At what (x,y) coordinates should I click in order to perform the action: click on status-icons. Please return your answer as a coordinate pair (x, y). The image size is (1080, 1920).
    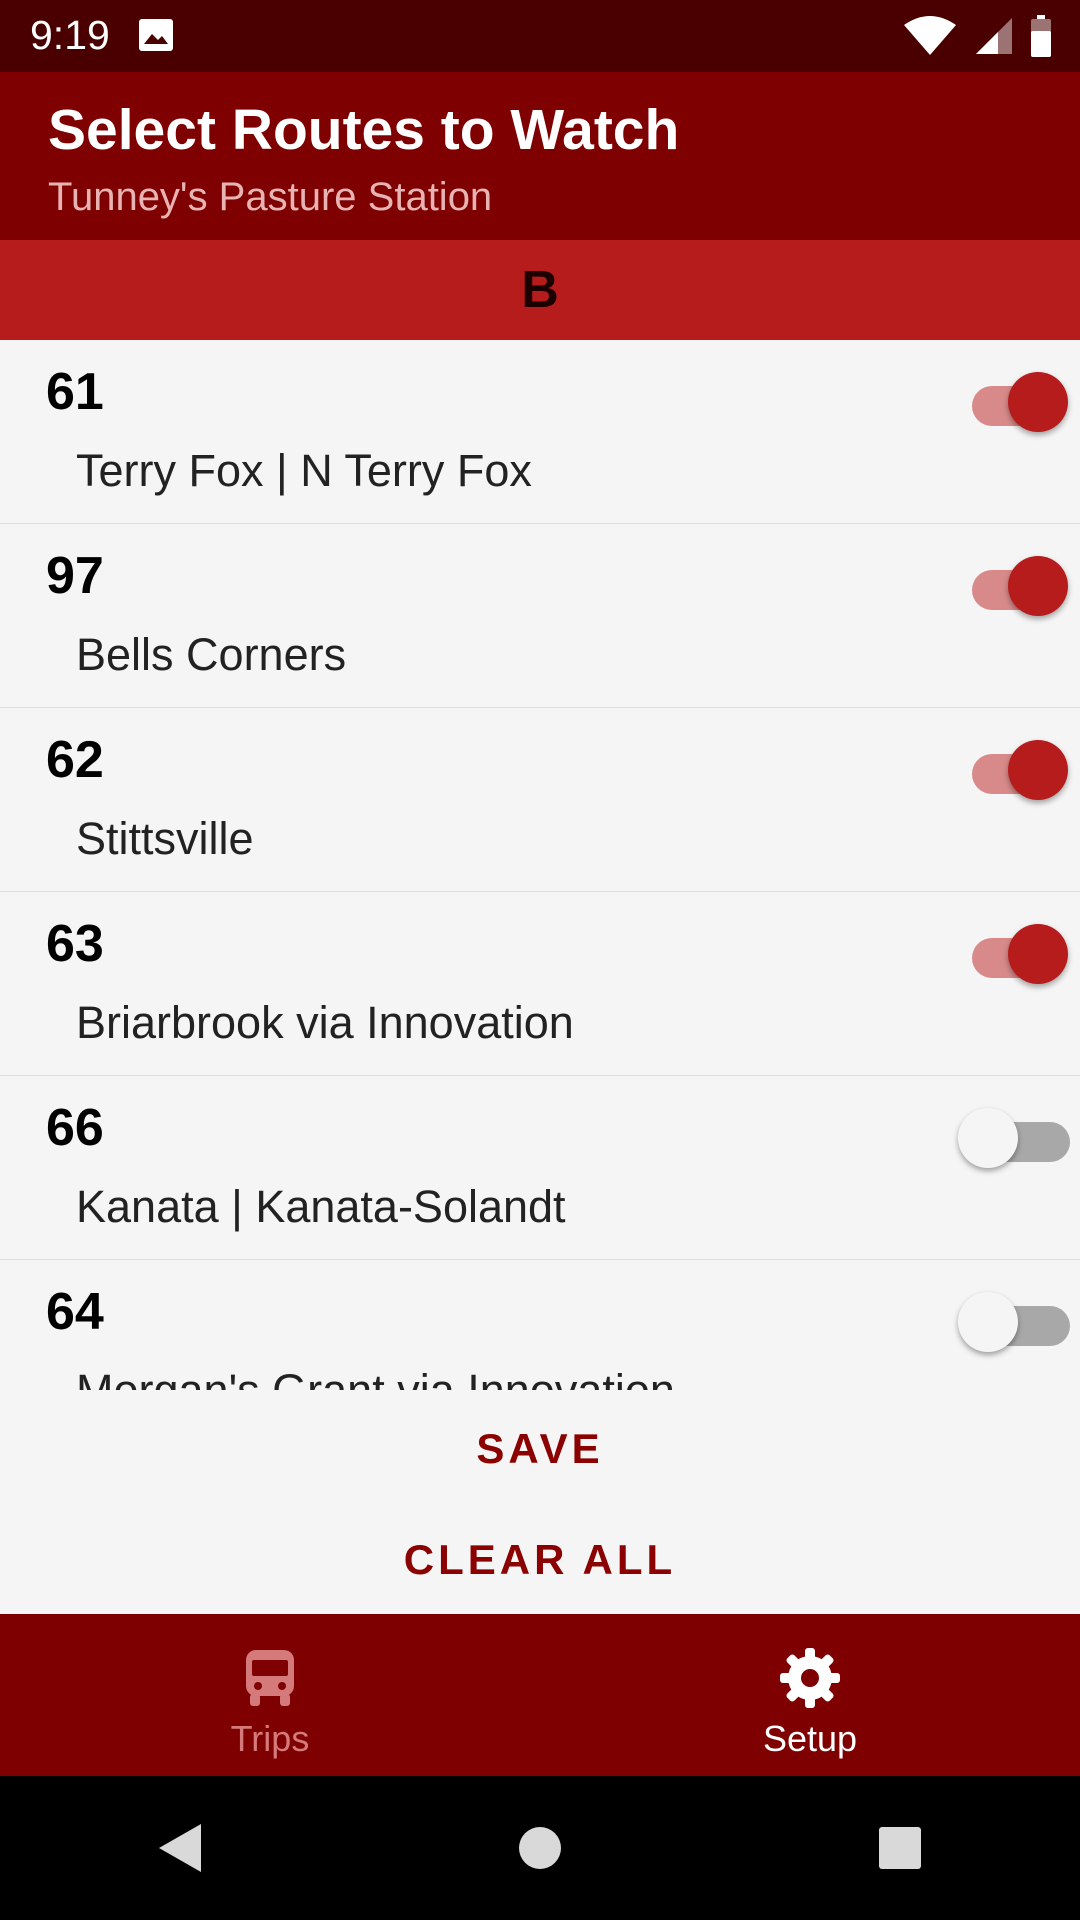
    Looking at the image, I should click on (977, 36).